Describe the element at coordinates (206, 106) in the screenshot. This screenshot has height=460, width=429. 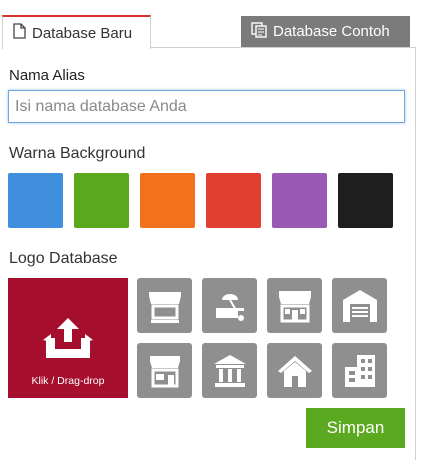
I see `alias-input` at that location.